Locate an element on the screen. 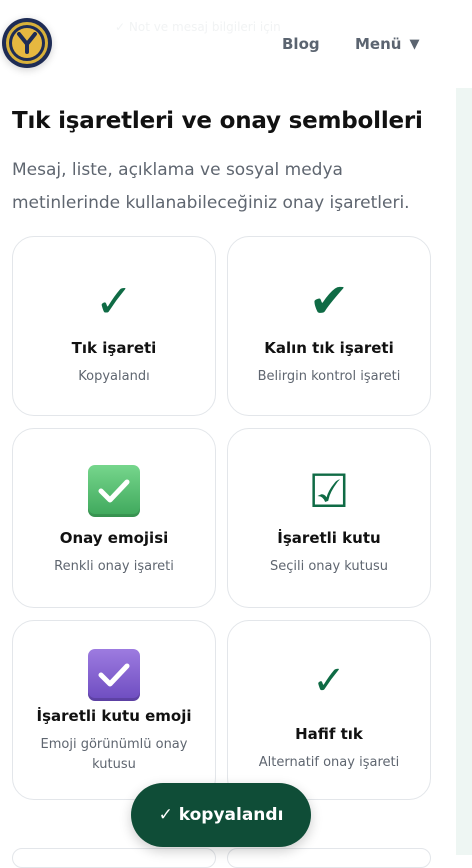 Image resolution: width=472 pixels, height=868 pixels. symbol-card-ballot-box: ☑ İşaretli kutu Seçili onay kutusu is located at coordinates (329, 518).